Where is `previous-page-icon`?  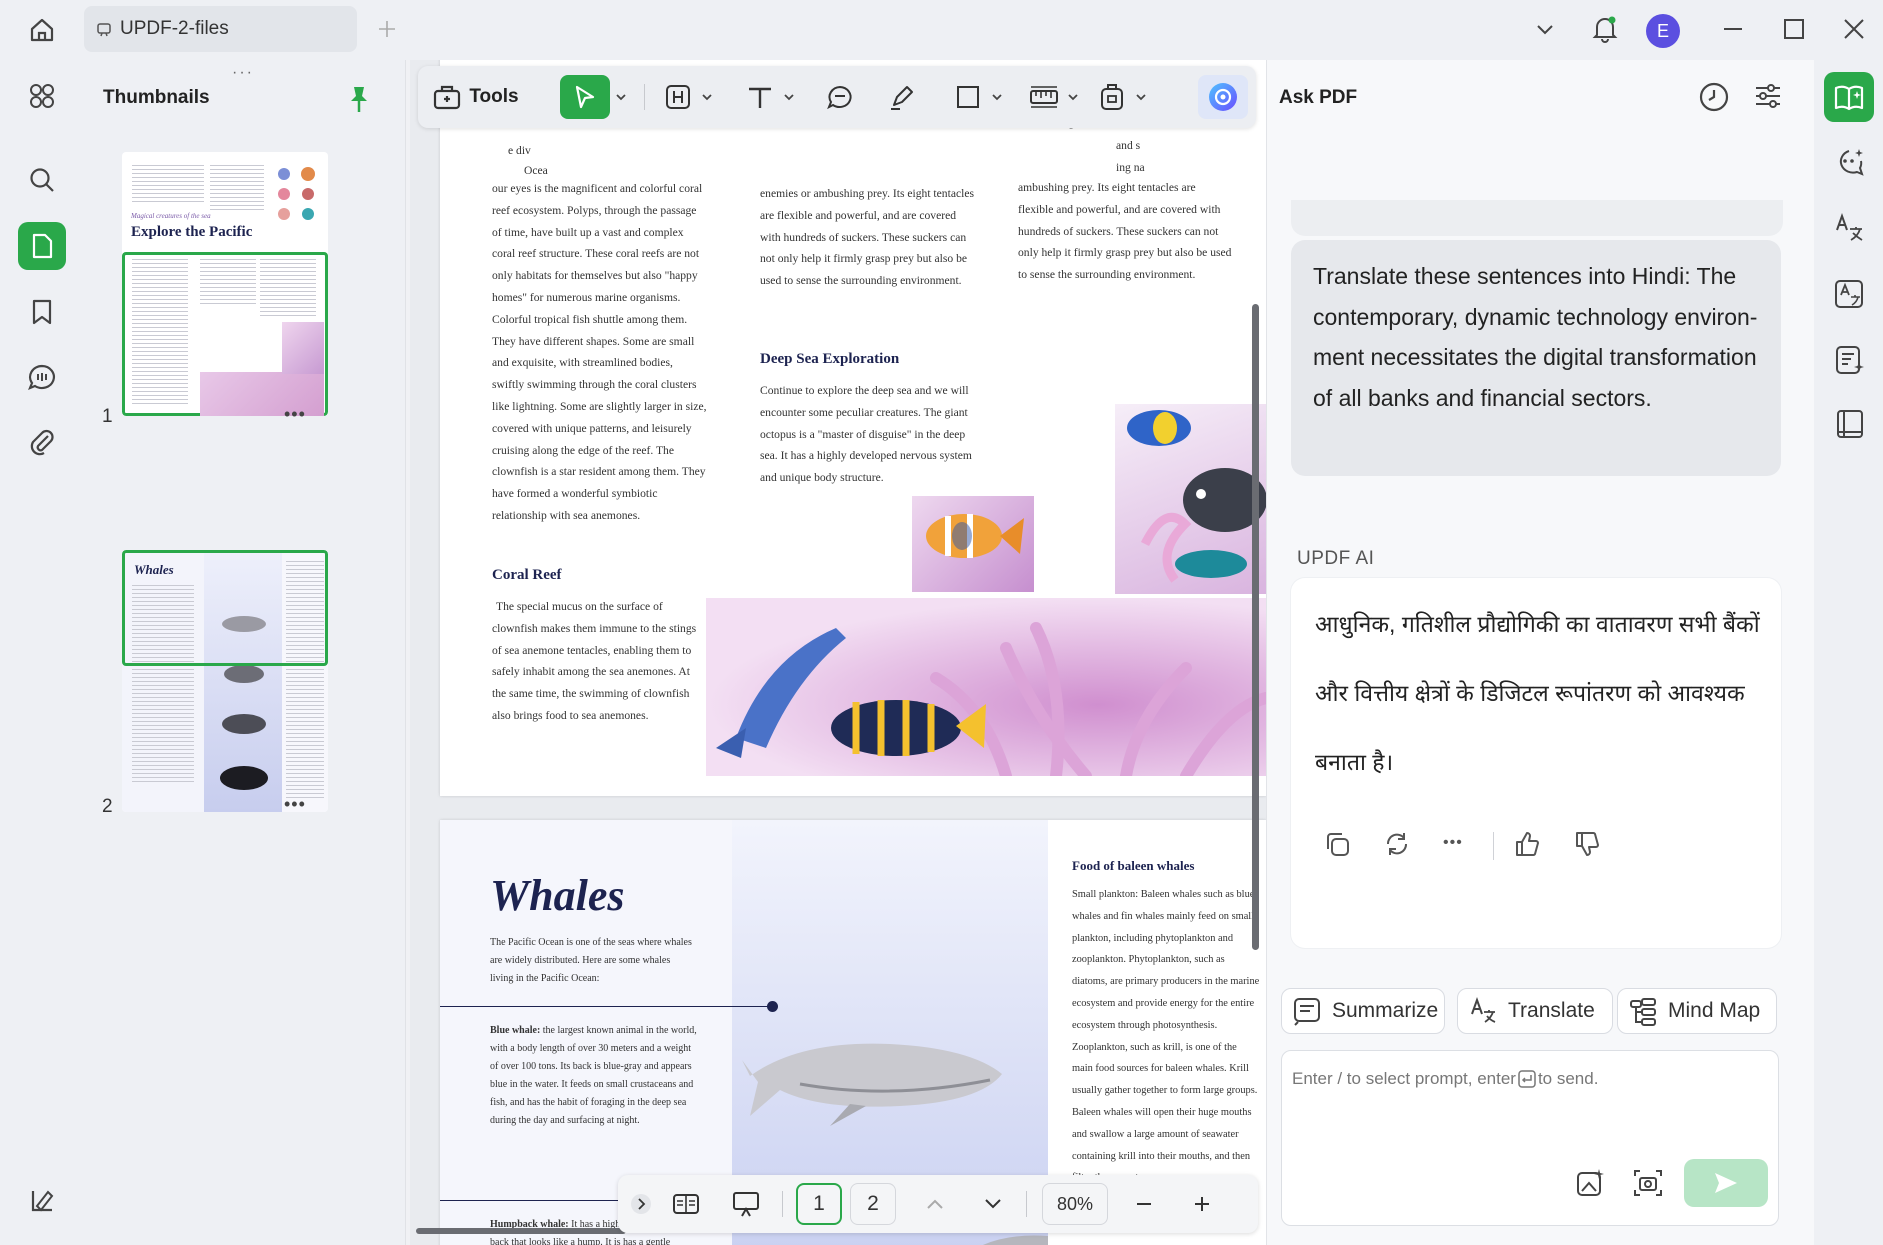
previous-page-icon is located at coordinates (935, 1204).